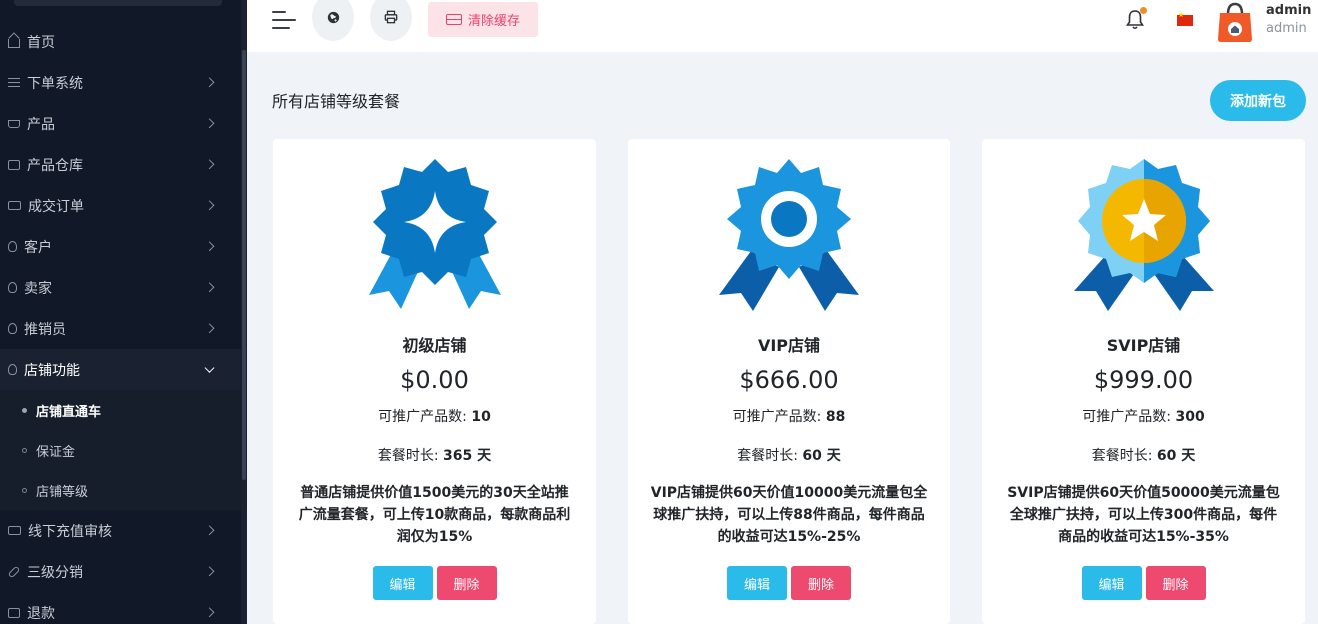 The height and width of the screenshot is (624, 1318). I want to click on badge-star-icon, so click(434, 234).